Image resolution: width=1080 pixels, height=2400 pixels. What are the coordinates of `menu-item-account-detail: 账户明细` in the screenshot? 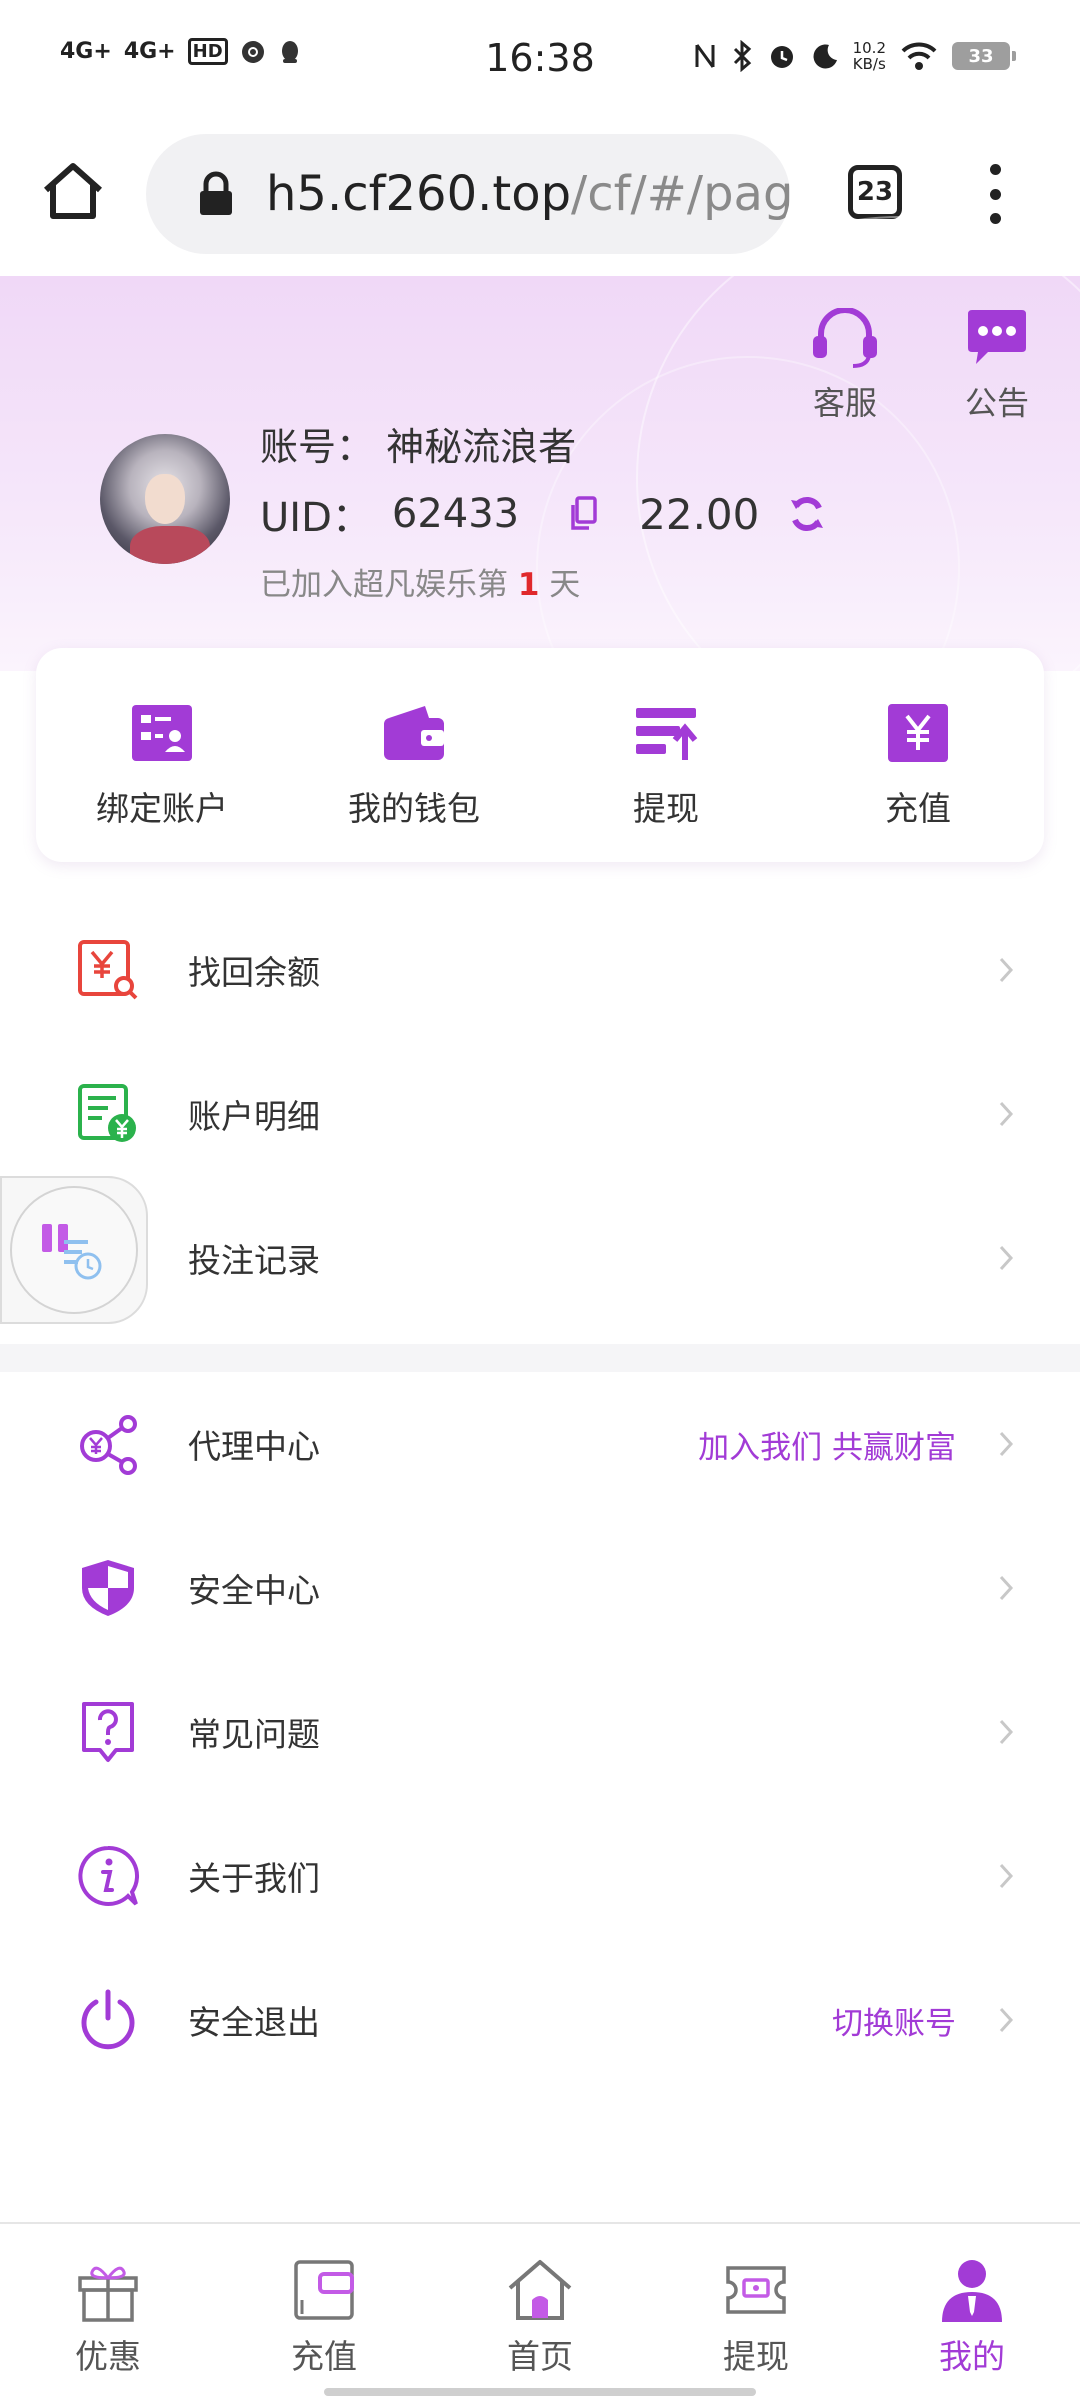 It's located at (540, 1114).